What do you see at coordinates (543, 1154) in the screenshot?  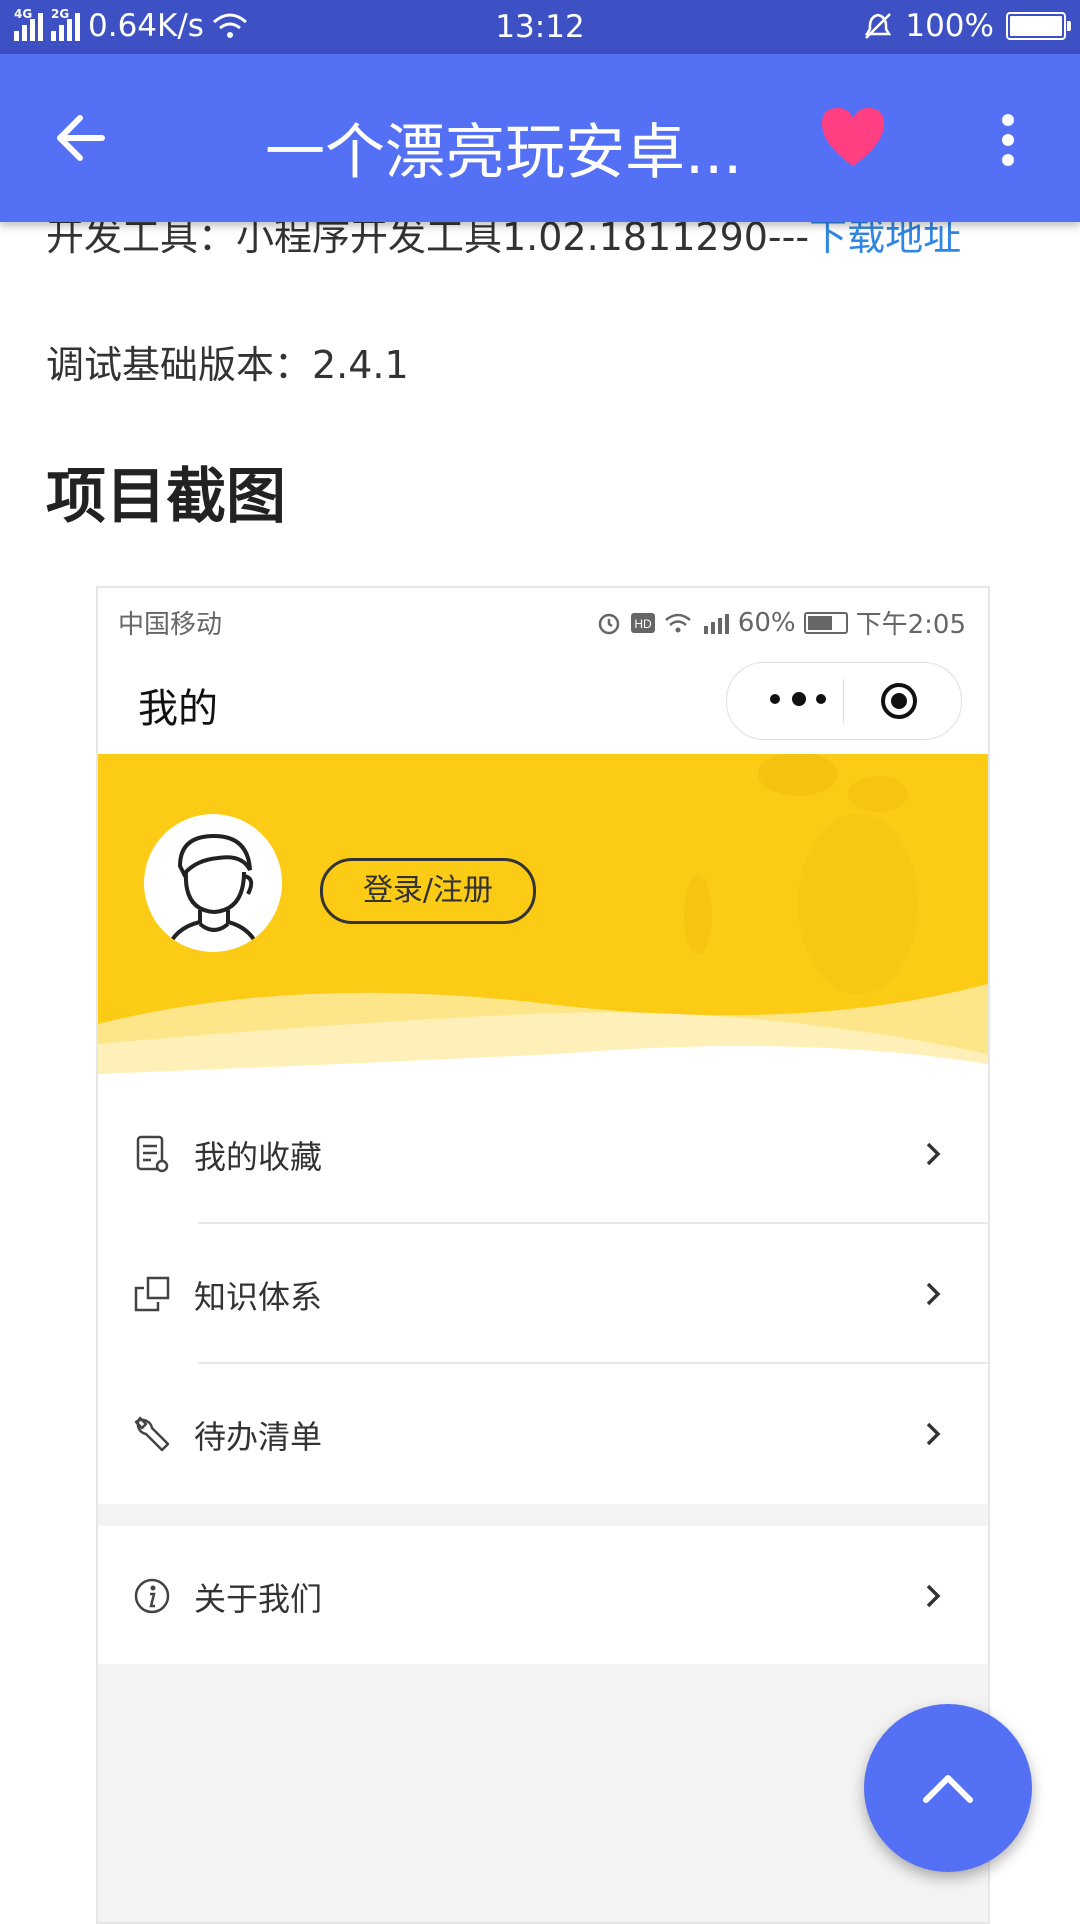 I see `menu-item-favorites: 我的收藏` at bounding box center [543, 1154].